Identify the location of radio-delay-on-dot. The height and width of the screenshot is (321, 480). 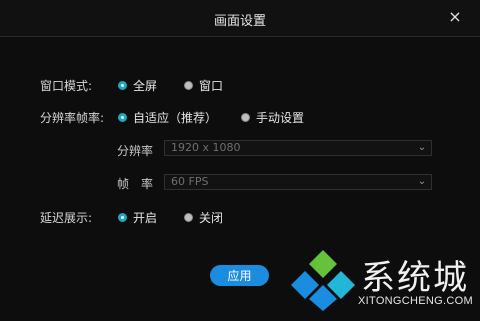
(122, 217).